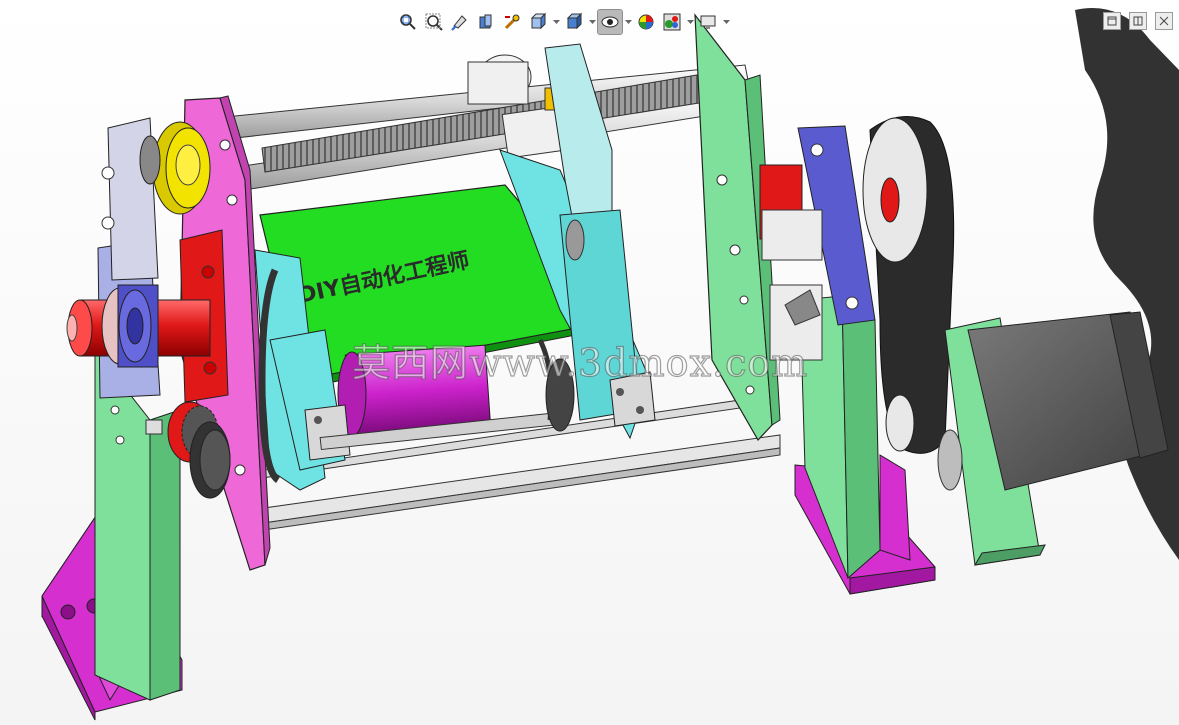  Describe the element at coordinates (1112, 21) in the screenshot. I see `restore-icon` at that location.